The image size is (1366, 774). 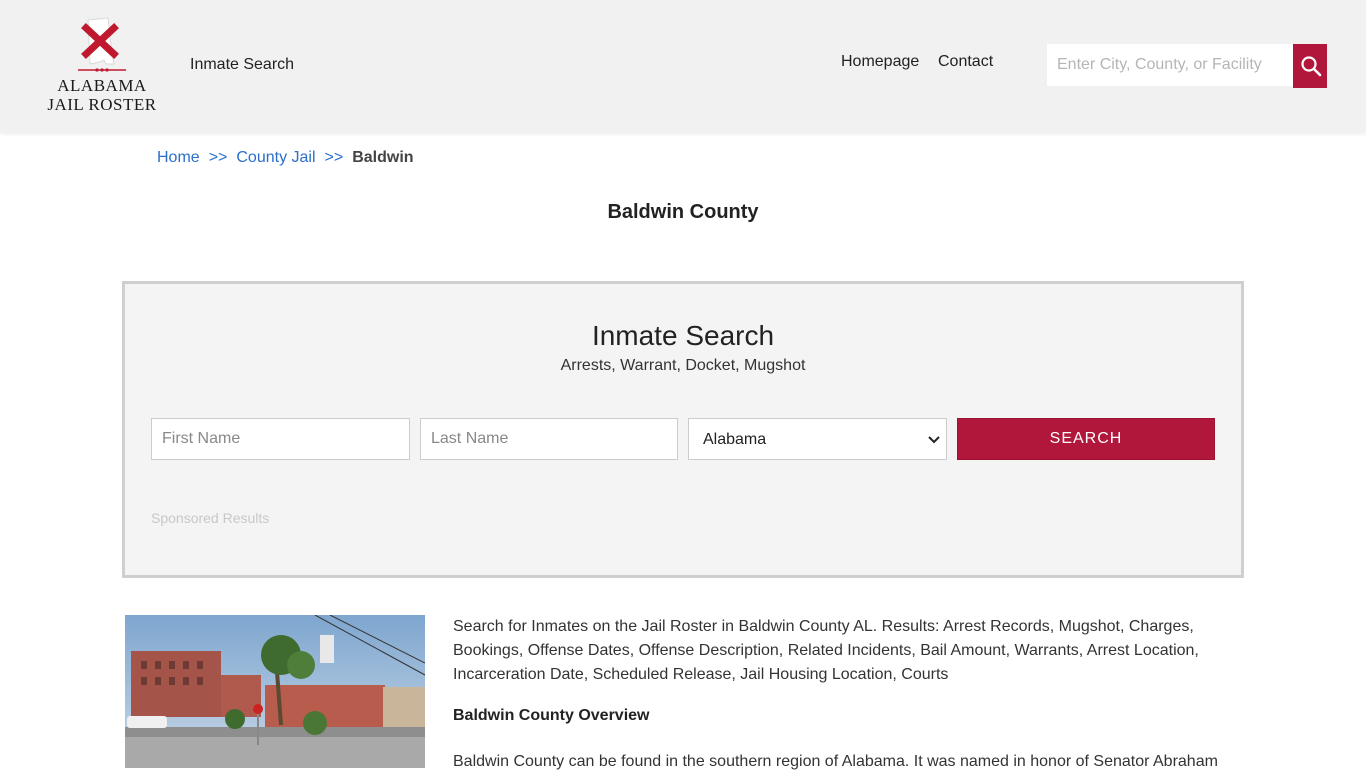 What do you see at coordinates (1086, 439) in the screenshot?
I see `inmate-search-button: SEARCH` at bounding box center [1086, 439].